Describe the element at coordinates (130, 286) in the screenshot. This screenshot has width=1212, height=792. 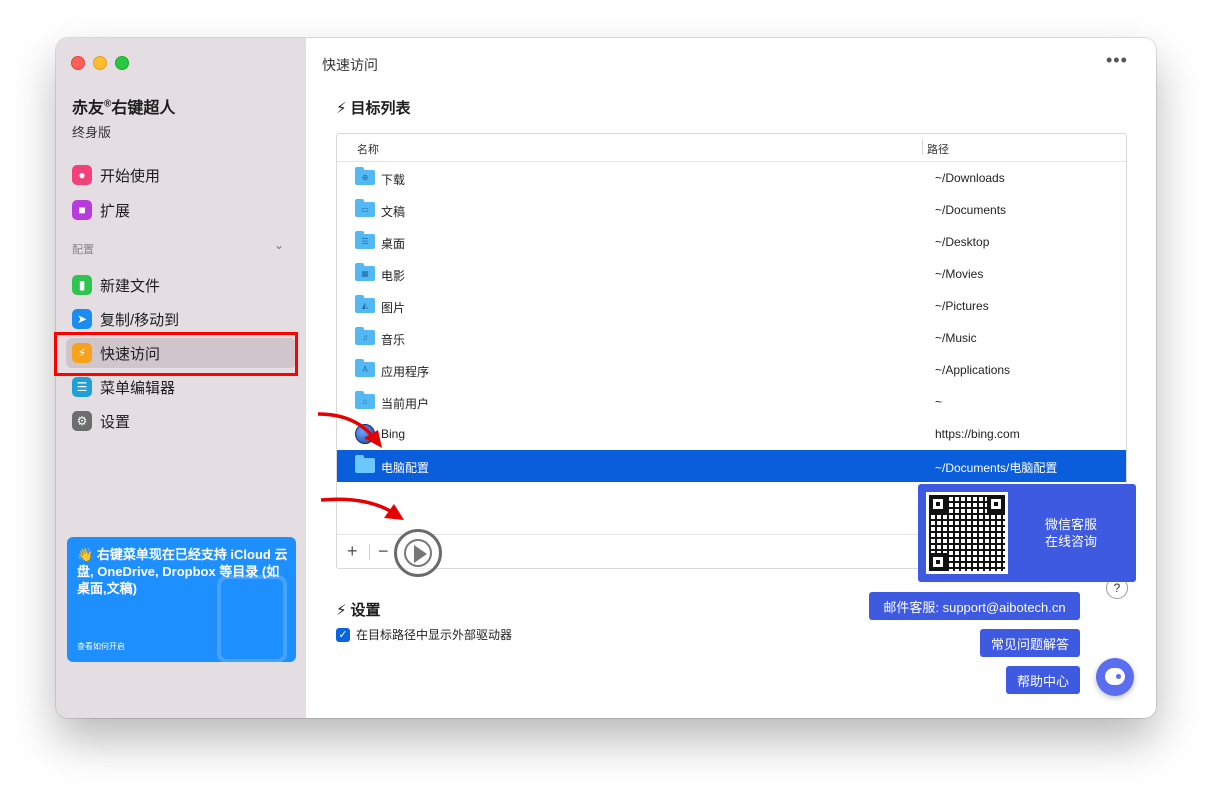
I see `sidebar-item-label: 新建文件` at that location.